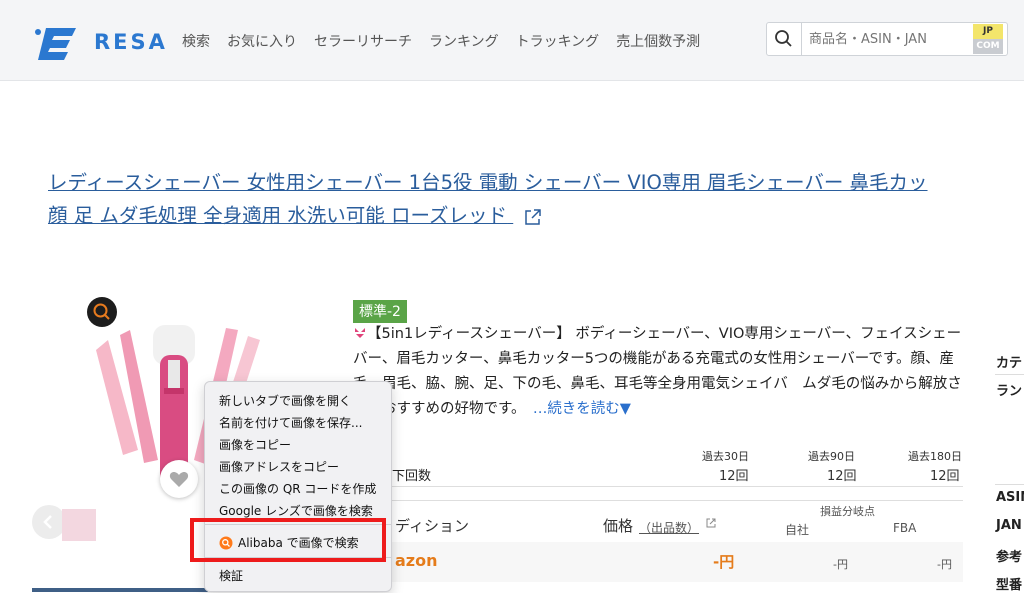 The width and height of the screenshot is (1024, 593). I want to click on search-box: JP COM, so click(887, 39).